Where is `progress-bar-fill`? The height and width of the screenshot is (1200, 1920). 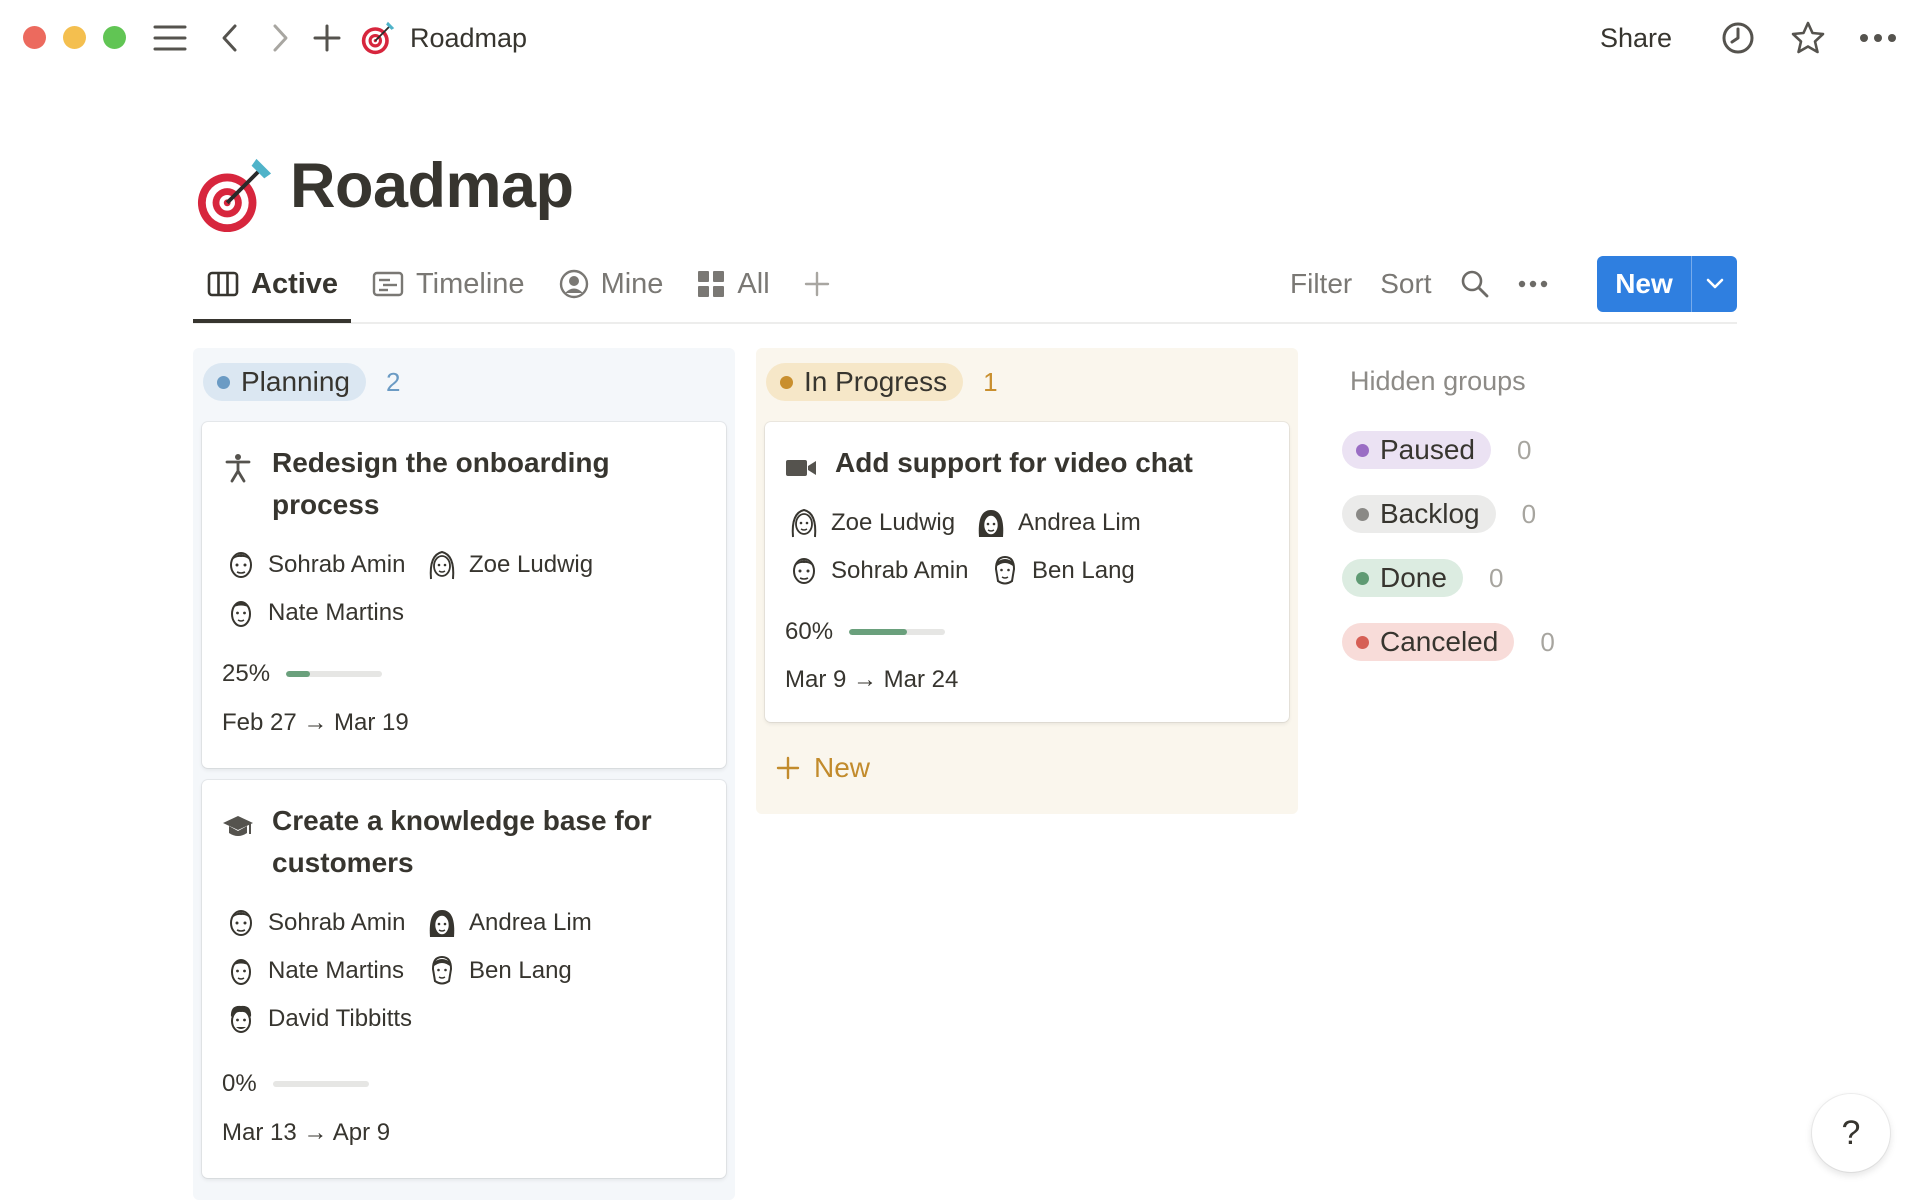 progress-bar-fill is located at coordinates (878, 632).